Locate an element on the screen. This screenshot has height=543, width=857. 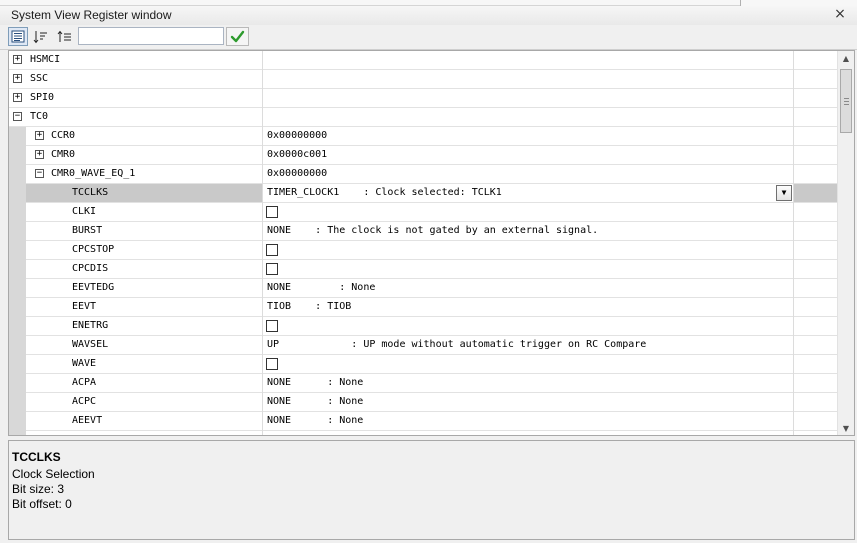
scroll-up-icon: ▲ is located at coordinates (846, 59).